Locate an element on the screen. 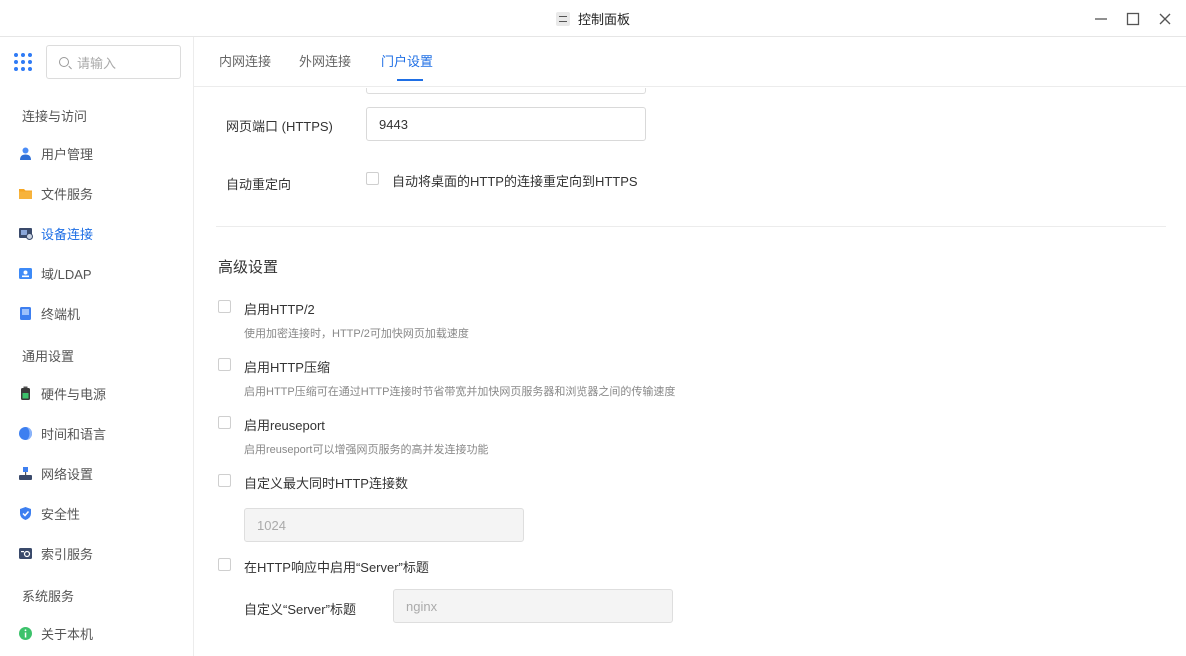 The width and height of the screenshot is (1186, 656). maximize-icon is located at coordinates (1133, 19).